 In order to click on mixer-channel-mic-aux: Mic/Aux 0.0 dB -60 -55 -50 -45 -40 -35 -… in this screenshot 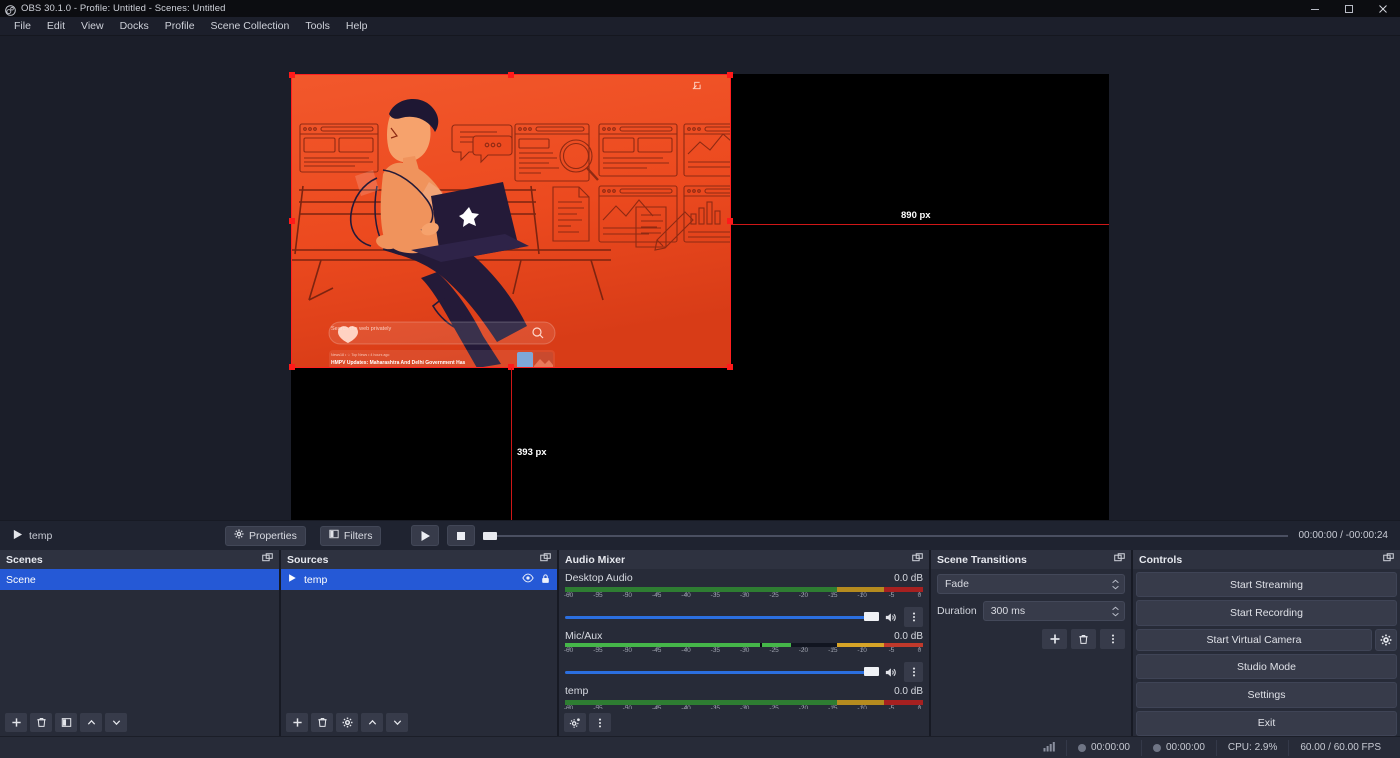, I will do `click(744, 654)`.